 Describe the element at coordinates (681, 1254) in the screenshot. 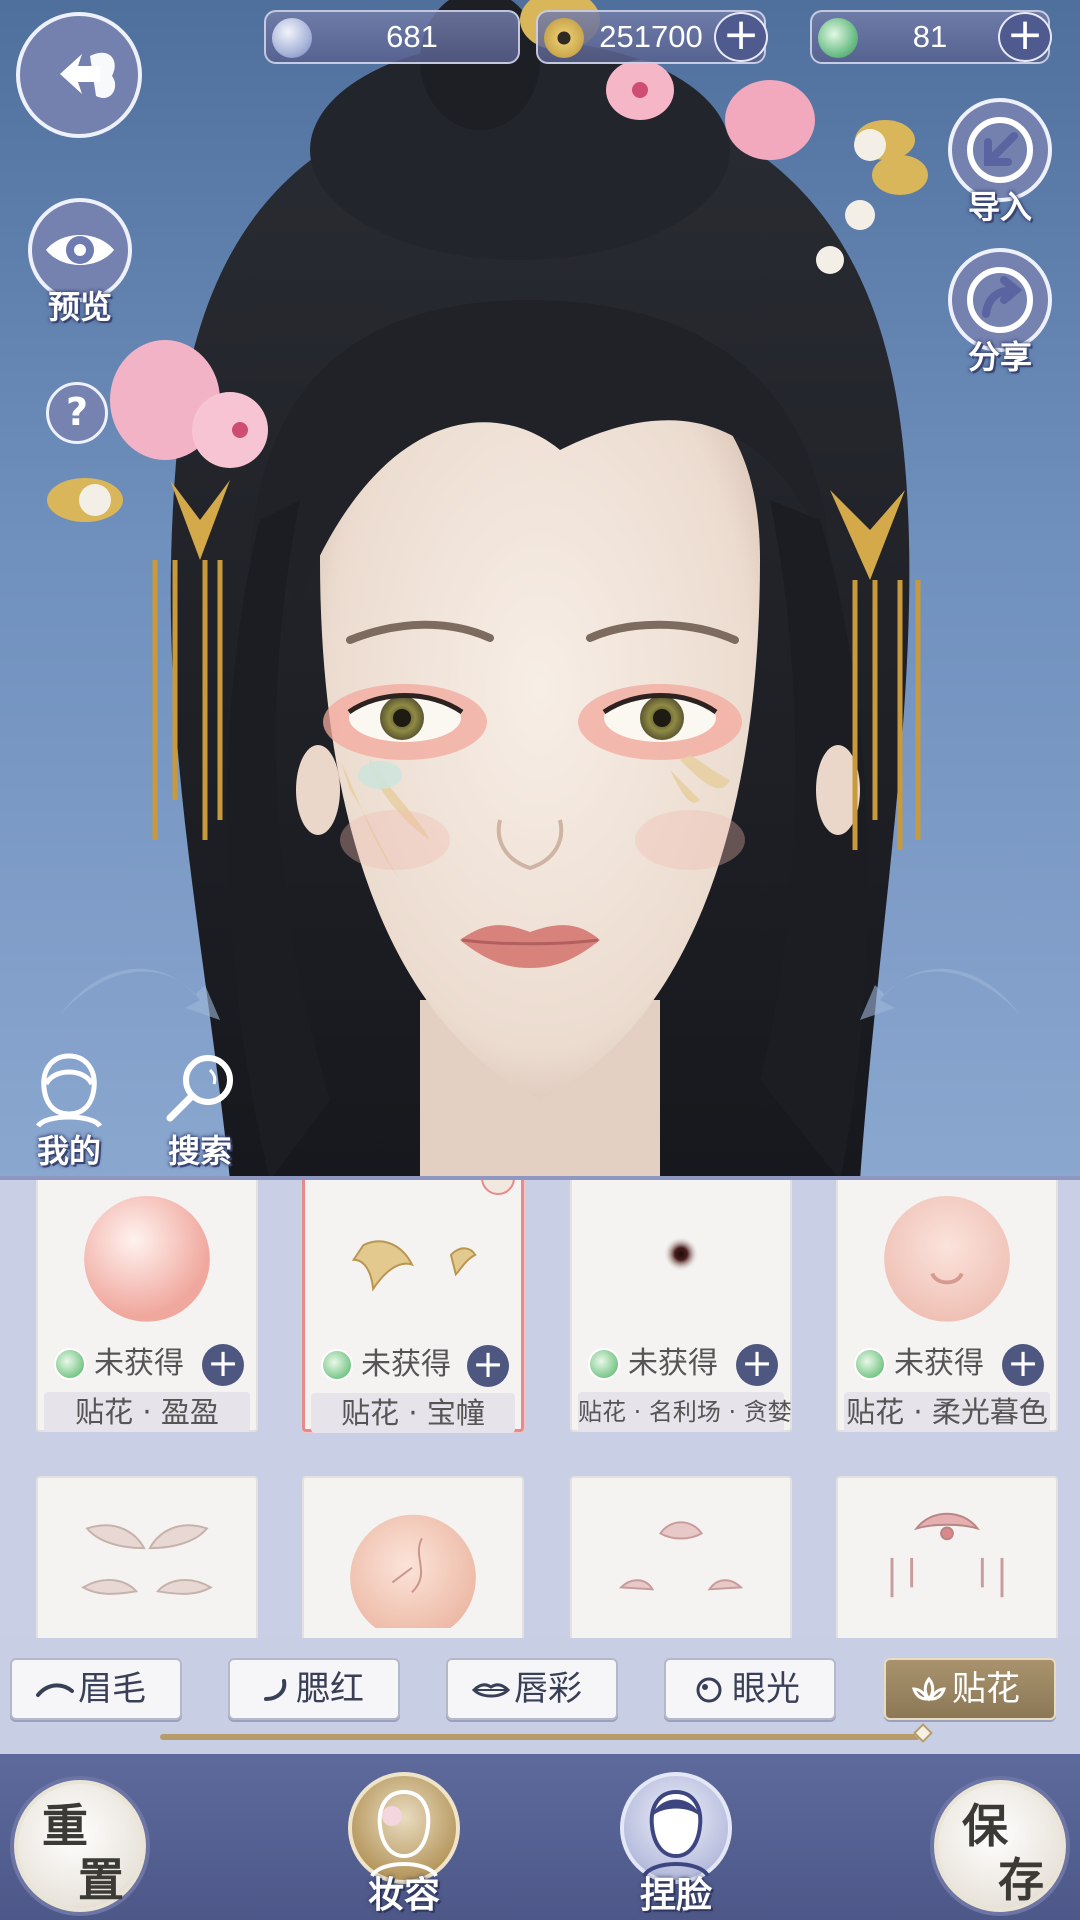

I see `item-thumb-dot` at that location.